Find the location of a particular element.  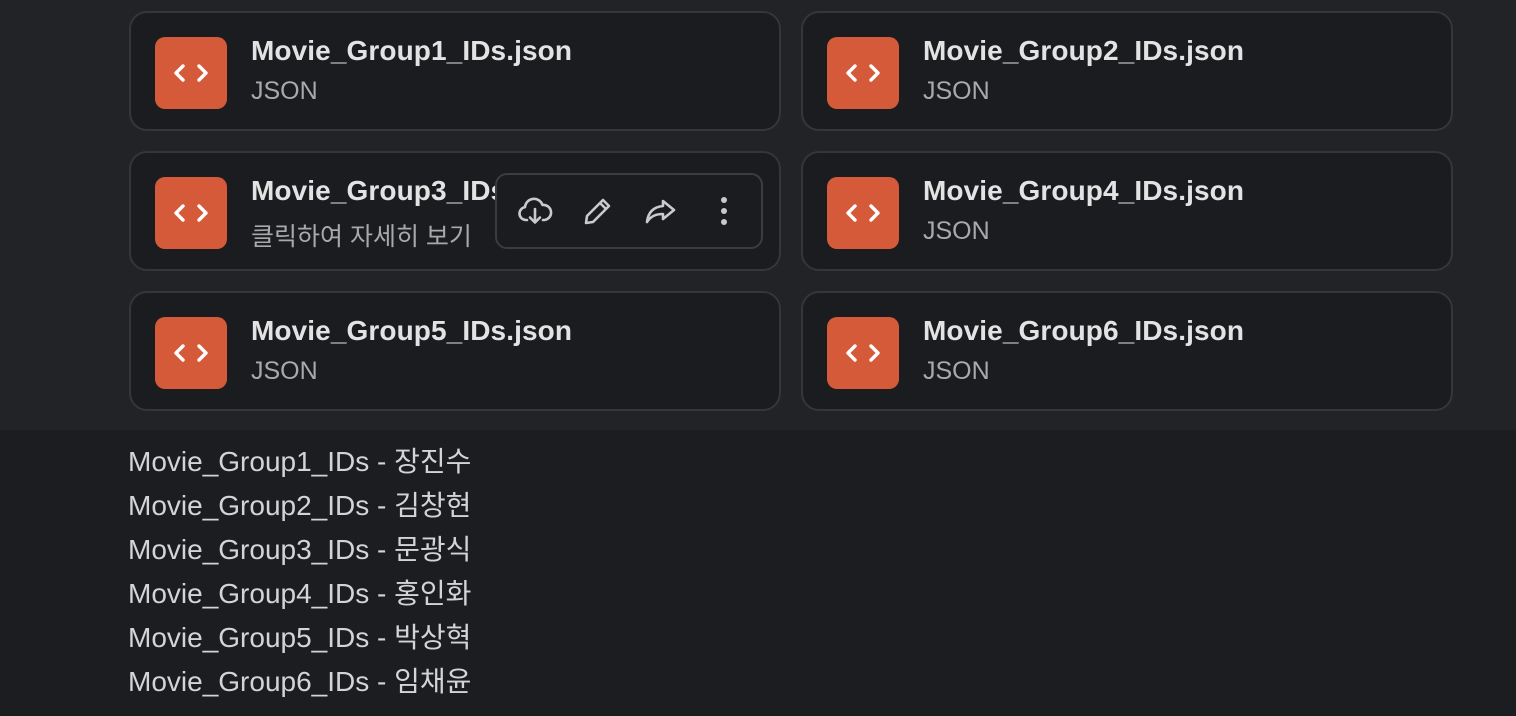

share-forward-icon is located at coordinates (660, 211).